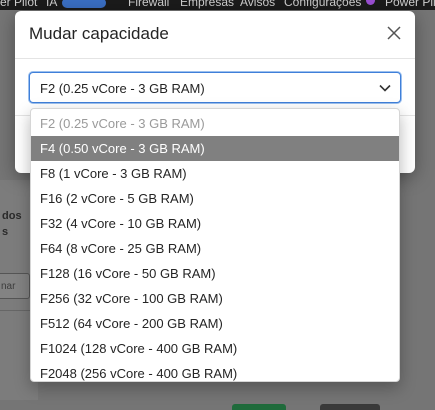 The height and width of the screenshot is (410, 435). What do you see at coordinates (215, 173) in the screenshot?
I see `capacity-option: F8 (1 vCore - 3 GB RAM)` at bounding box center [215, 173].